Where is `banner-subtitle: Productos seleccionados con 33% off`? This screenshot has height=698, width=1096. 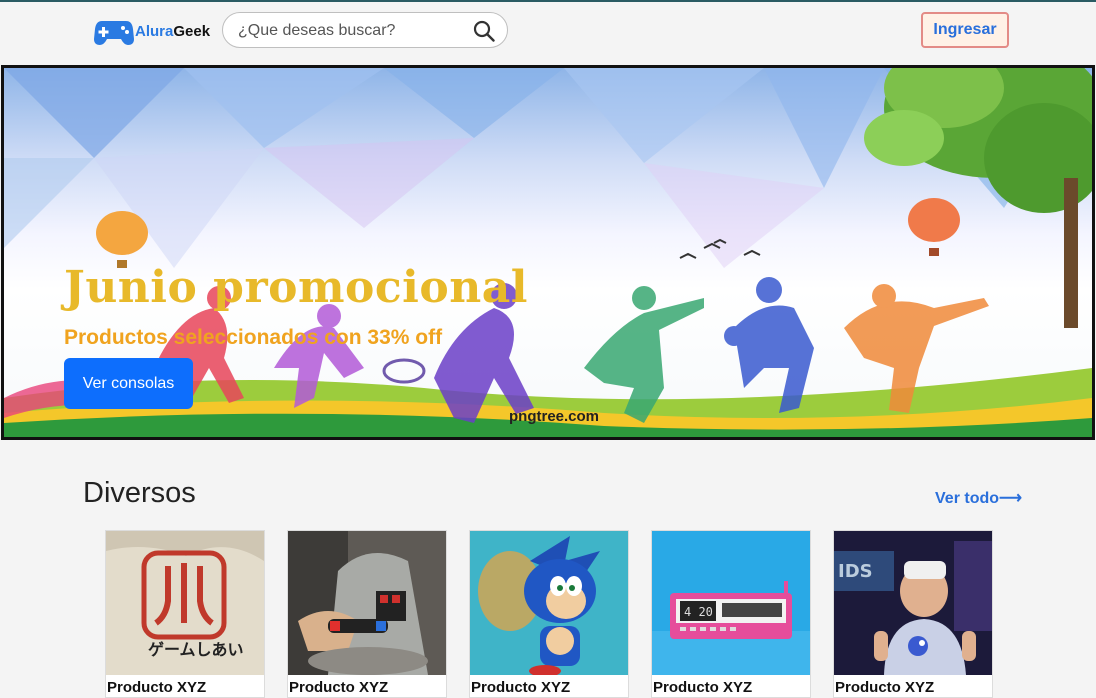
banner-subtitle: Productos seleccionados con 33% off is located at coordinates (253, 337).